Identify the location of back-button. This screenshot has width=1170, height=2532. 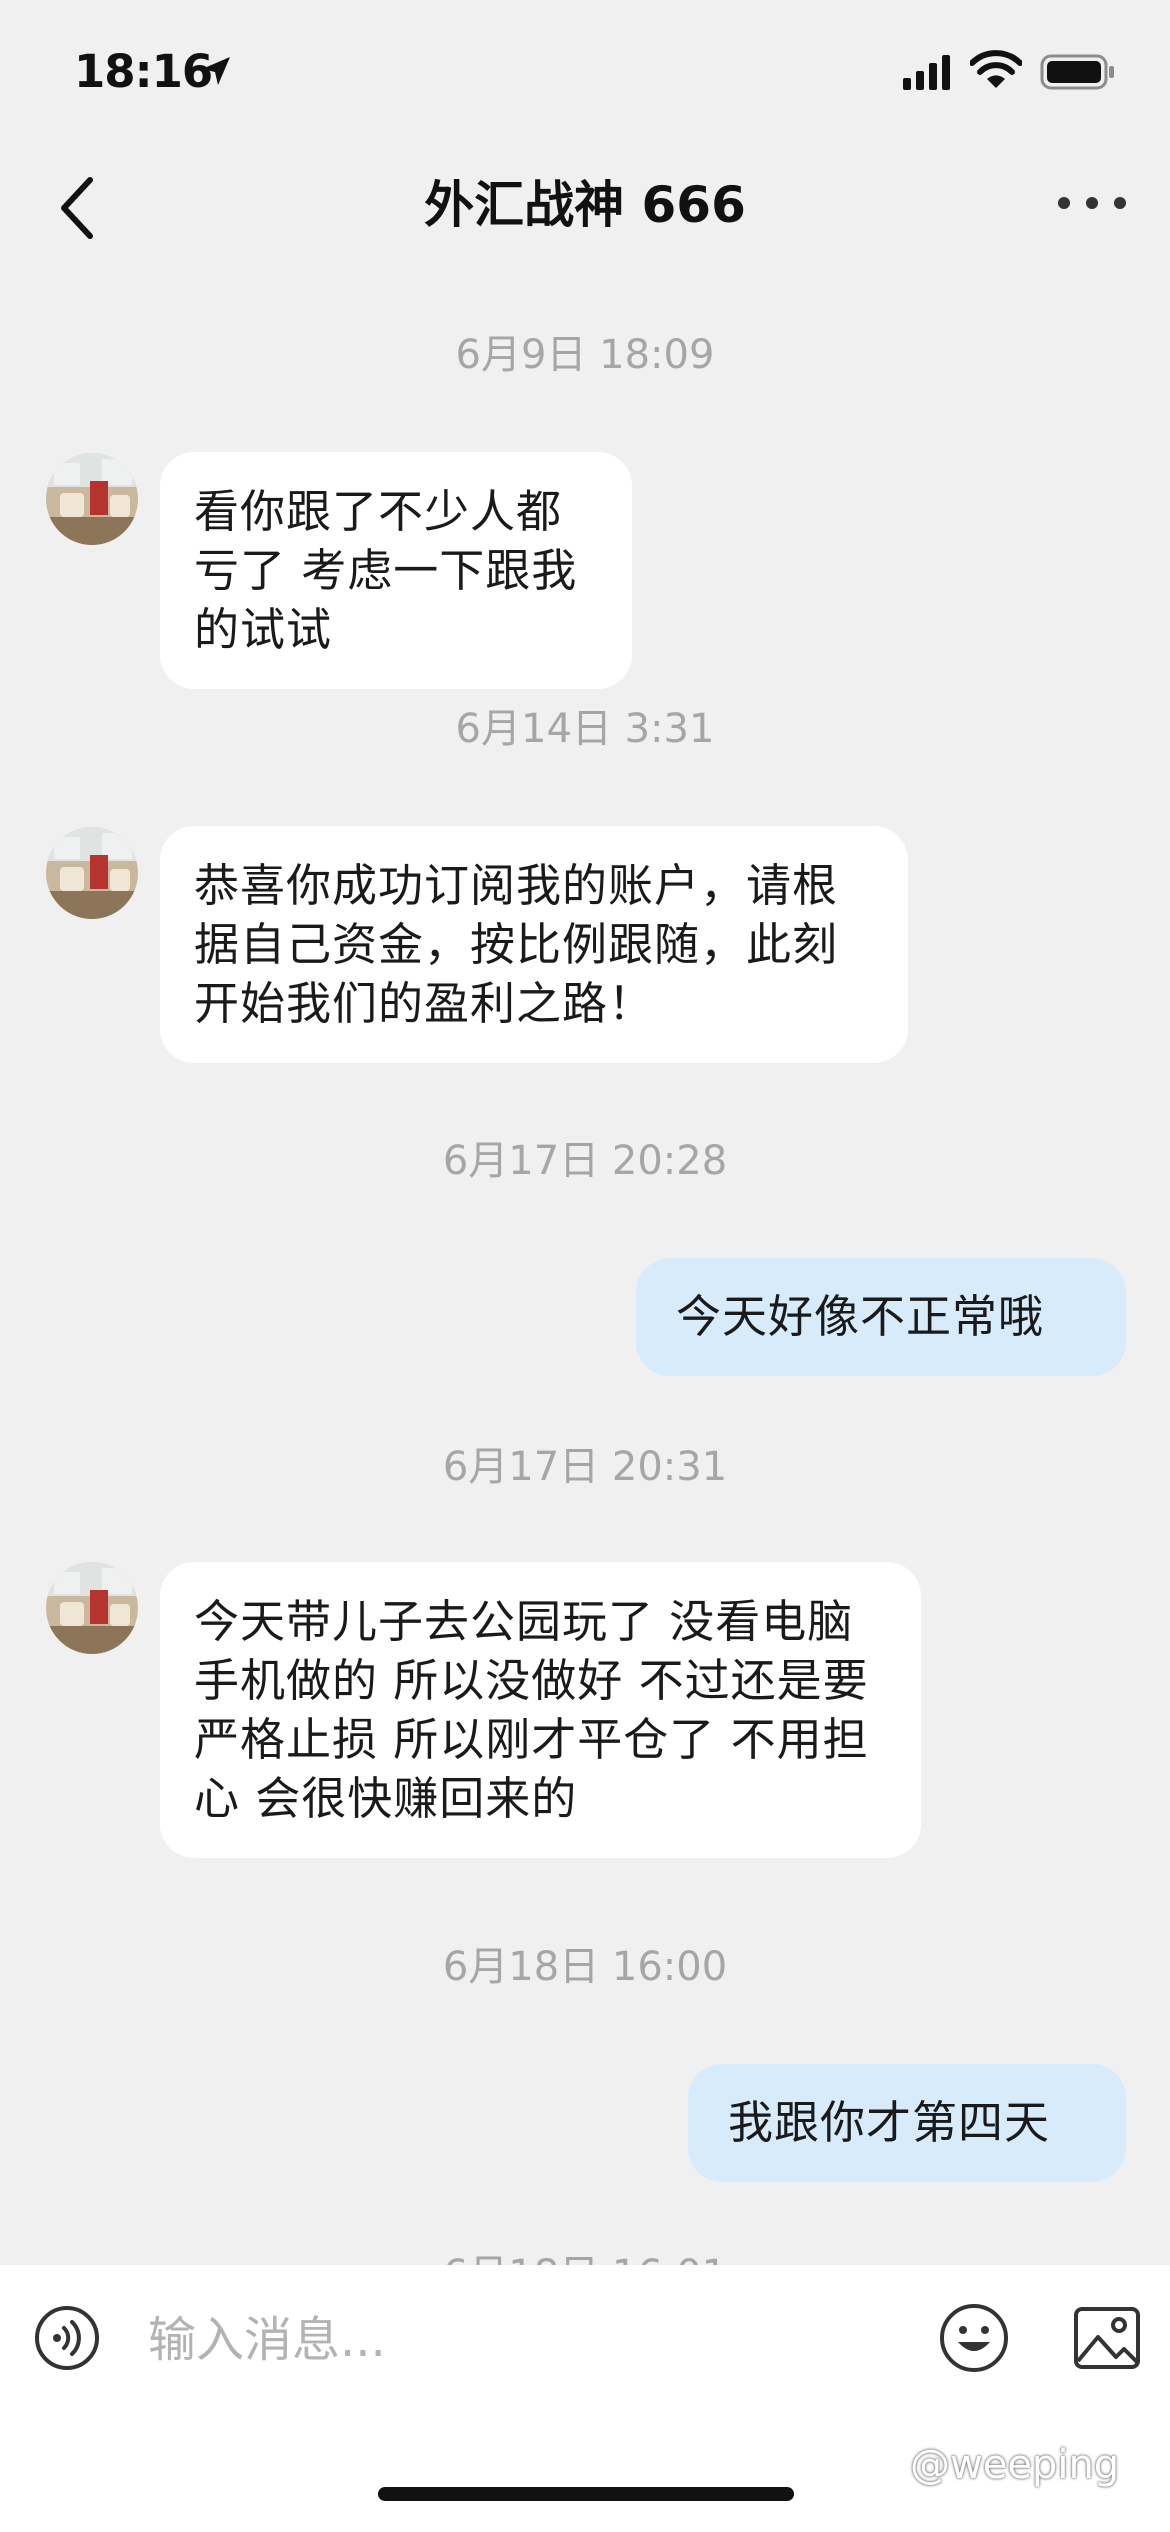
(82, 208).